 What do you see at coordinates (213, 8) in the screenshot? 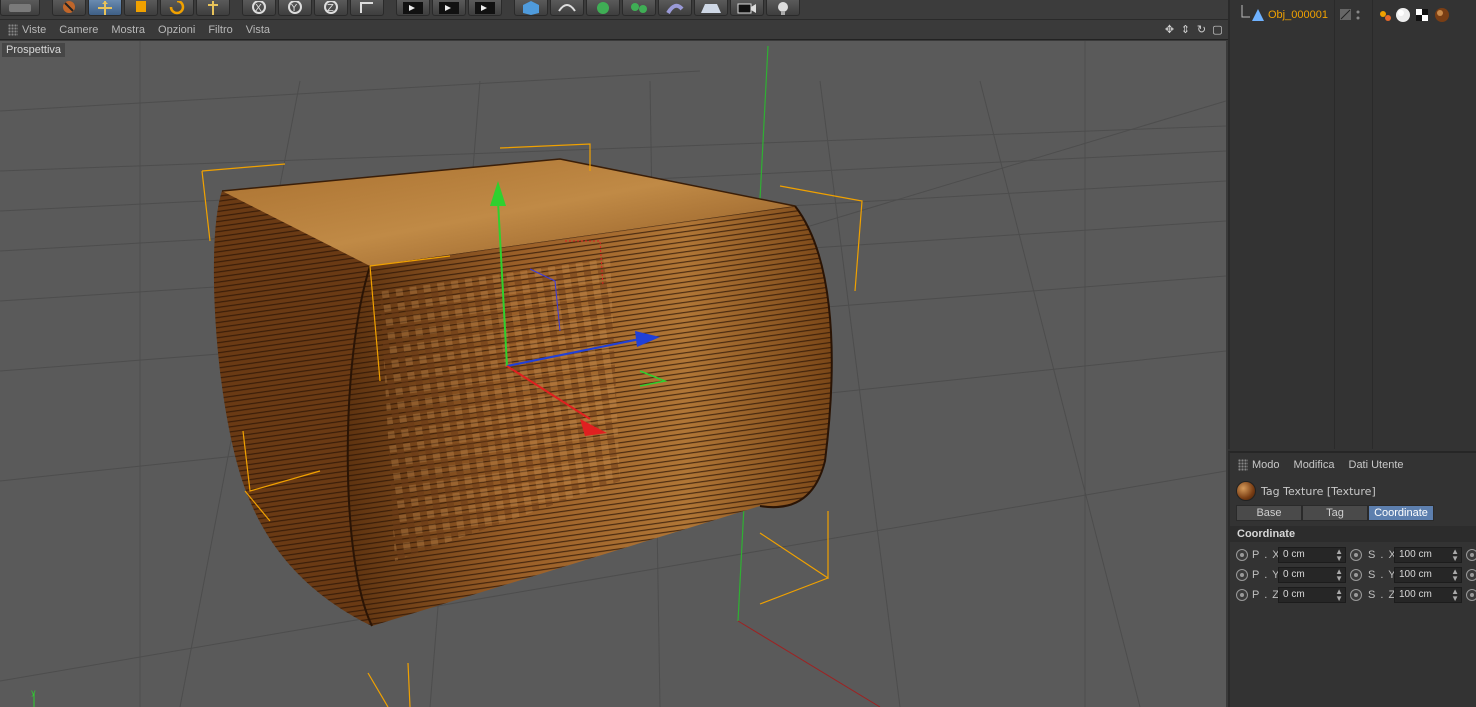
I see `select-icon` at bounding box center [213, 8].